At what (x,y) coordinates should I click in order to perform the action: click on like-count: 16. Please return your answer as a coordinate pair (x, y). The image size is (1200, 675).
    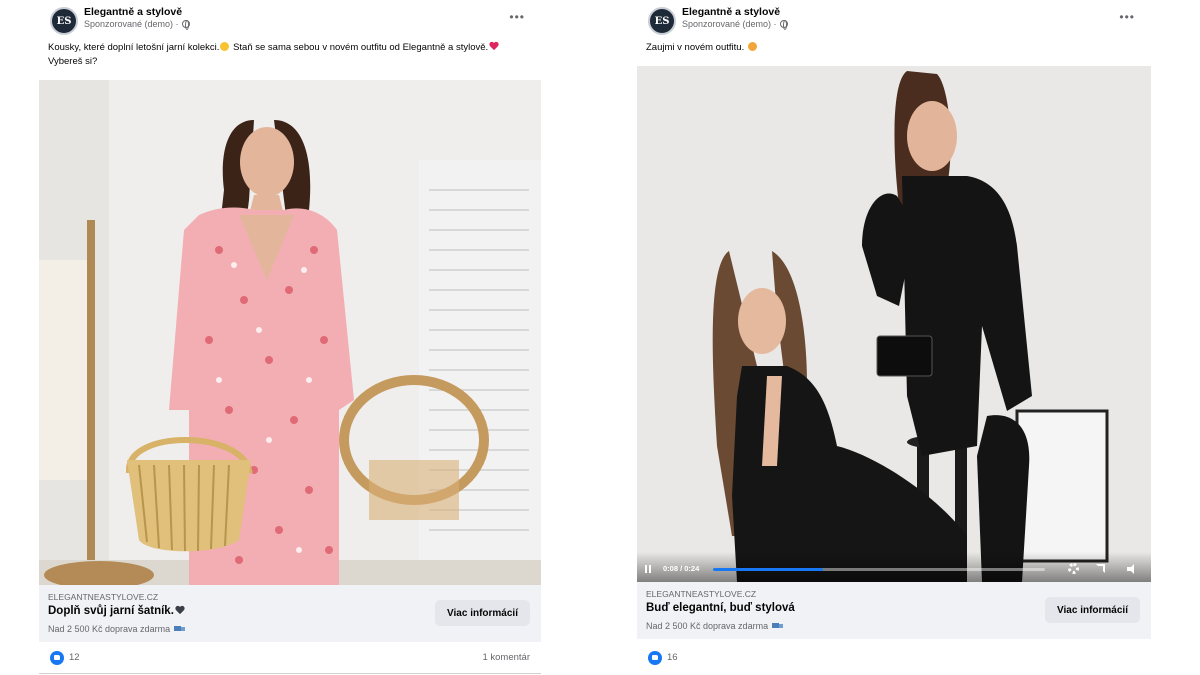
    Looking at the image, I should click on (672, 657).